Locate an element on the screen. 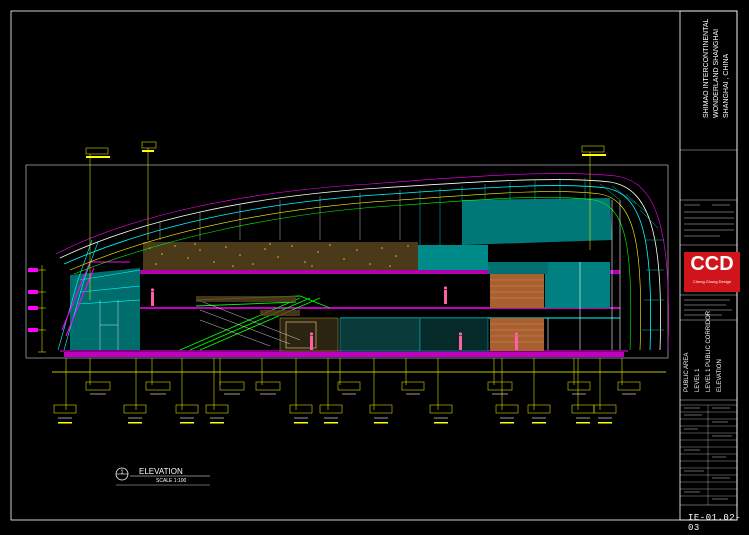  timber-panel-upper is located at coordinates (517, 291).